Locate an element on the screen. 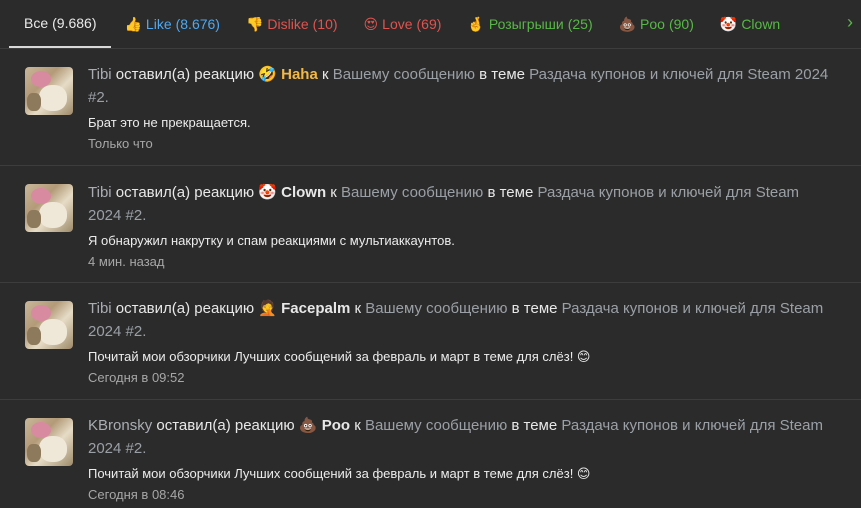 The height and width of the screenshot is (508, 861). tab-count: (9.686) is located at coordinates (74, 23).